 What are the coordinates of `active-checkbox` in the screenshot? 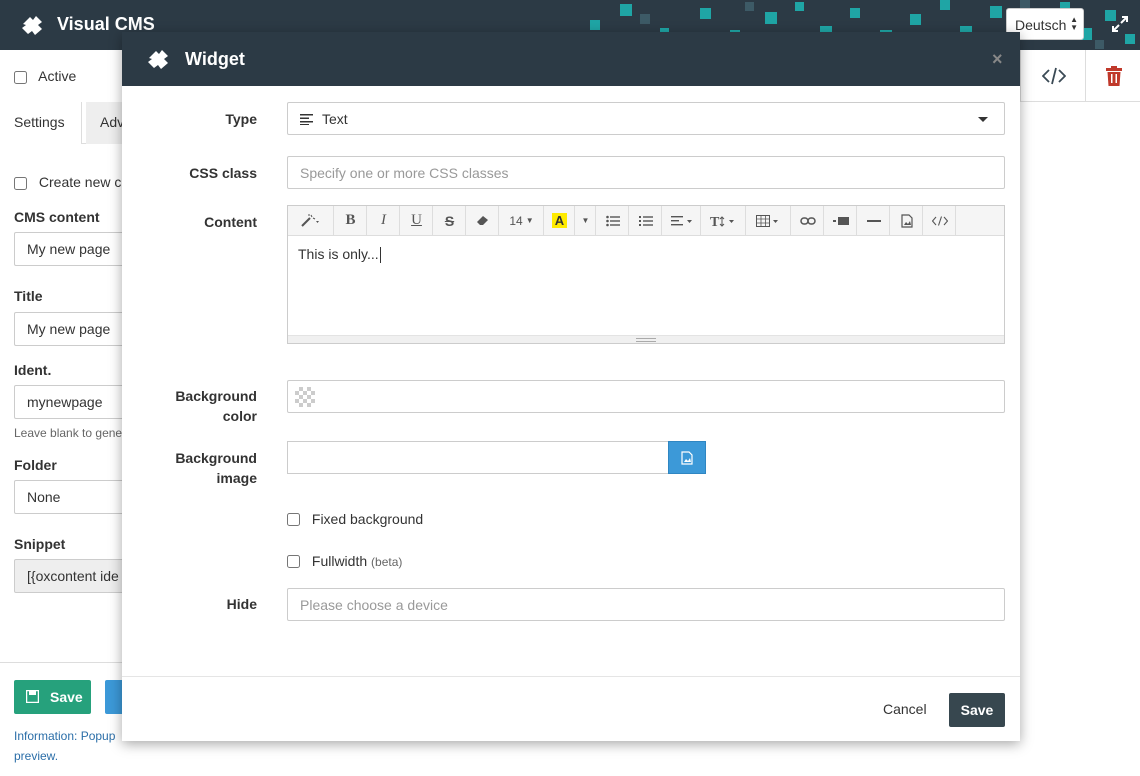 It's located at (20, 77).